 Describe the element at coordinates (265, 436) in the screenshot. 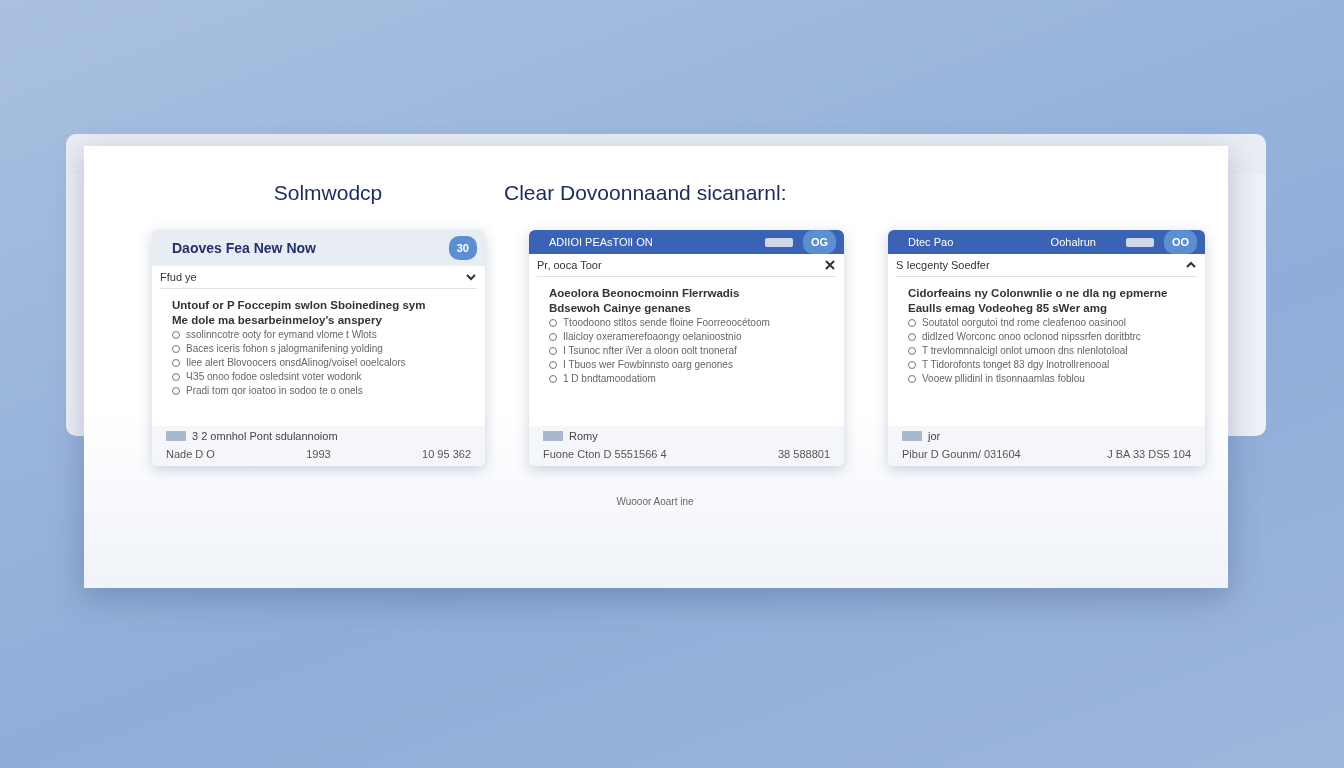

I see `footer-label: 3 2 omnhol Pont sdulannoiom` at that location.